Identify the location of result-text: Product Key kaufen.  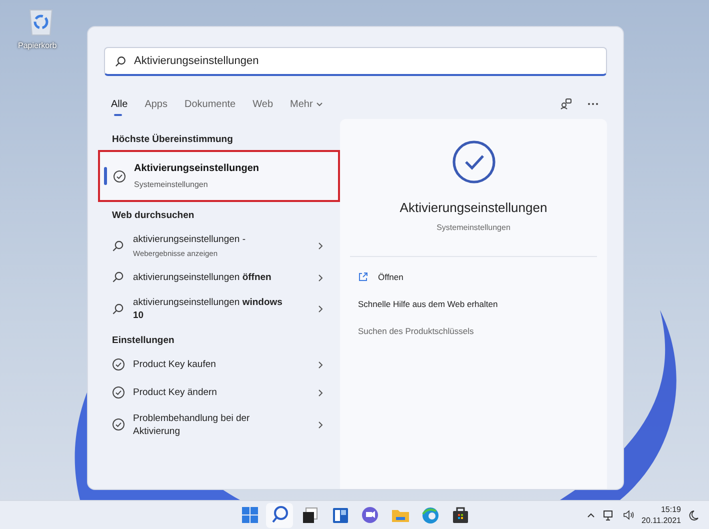
(175, 365).